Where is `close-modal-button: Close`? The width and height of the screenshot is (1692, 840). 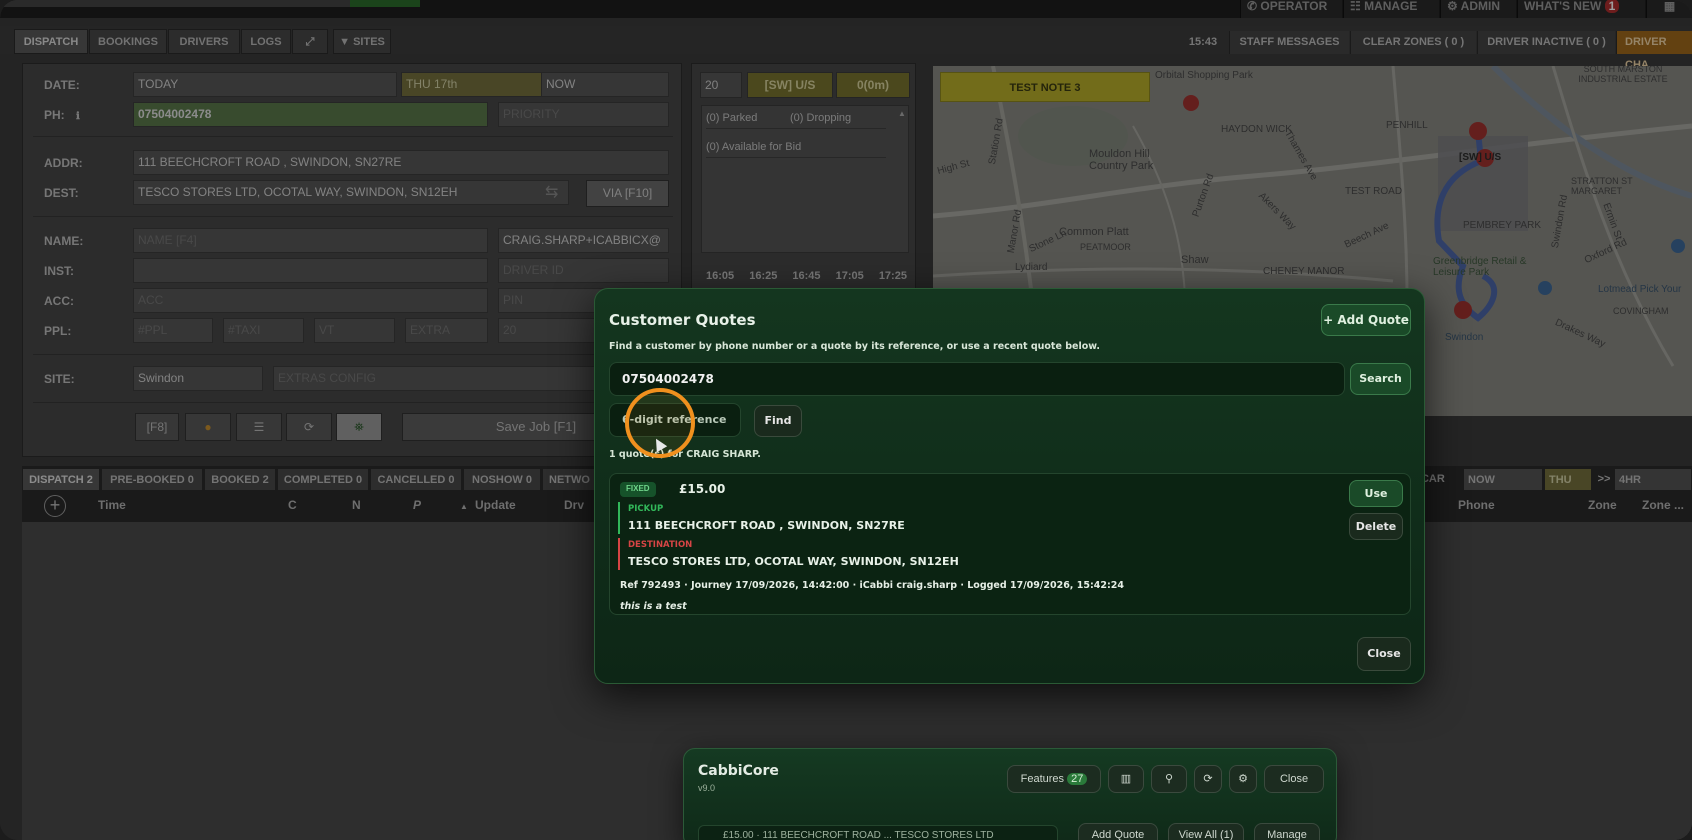 close-modal-button: Close is located at coordinates (1384, 654).